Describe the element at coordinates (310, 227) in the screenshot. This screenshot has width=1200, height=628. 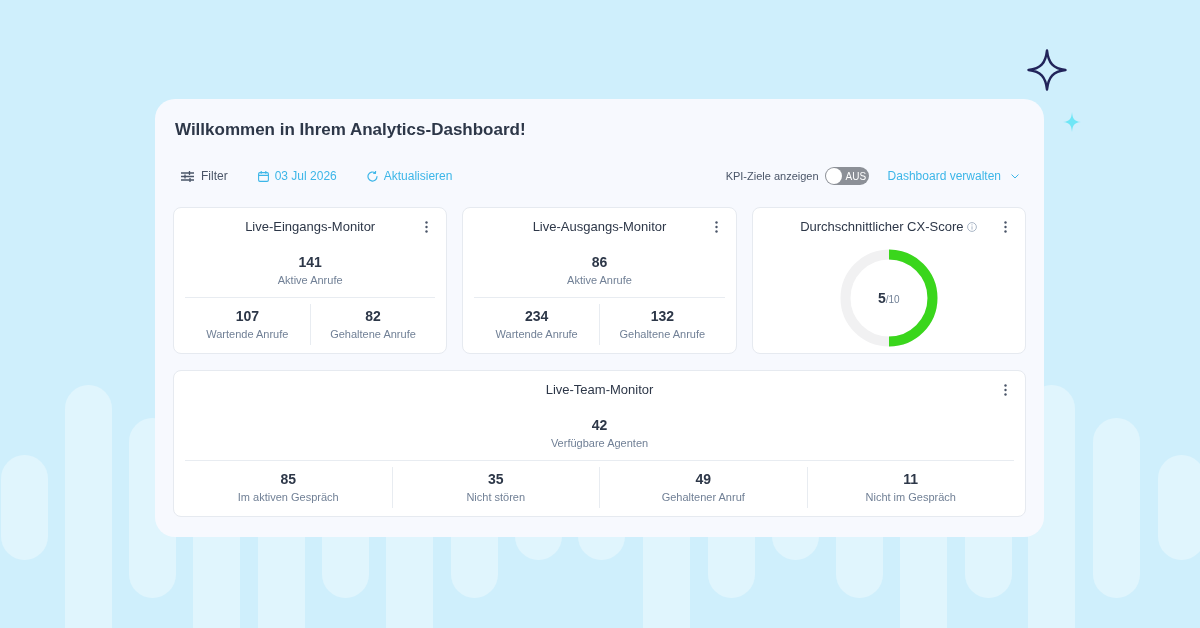
I see `widget-title: Live-Eingangs-Monitor` at that location.